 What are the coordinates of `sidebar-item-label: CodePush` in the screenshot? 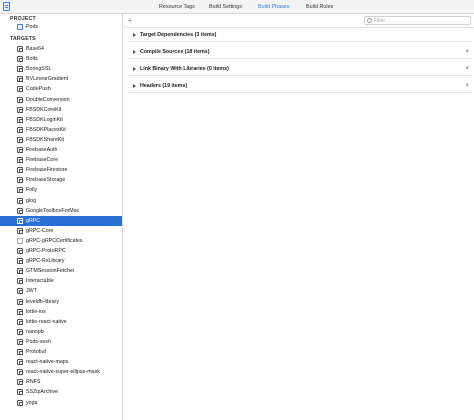 It's located at (38, 89).